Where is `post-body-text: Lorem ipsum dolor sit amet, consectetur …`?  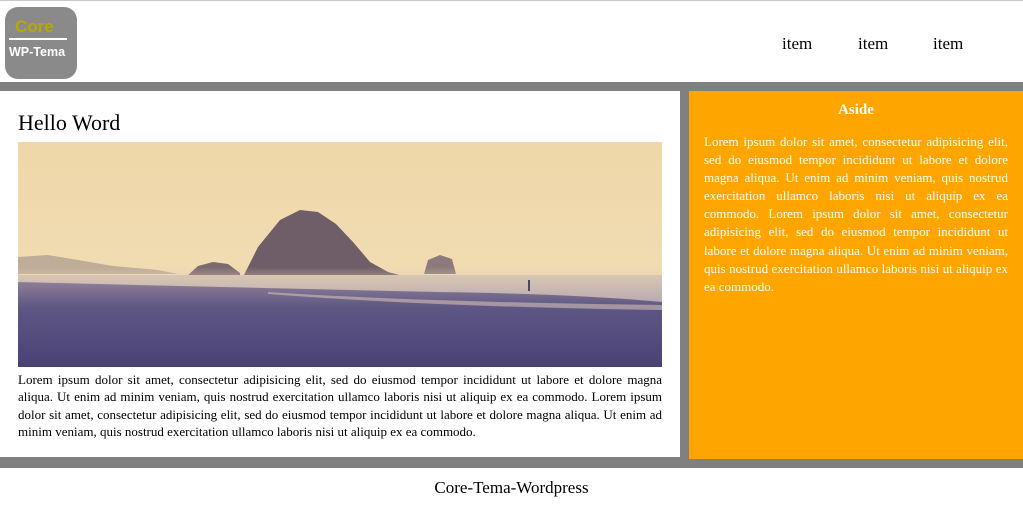
post-body-text: Lorem ipsum dolor sit amet, consectetur … is located at coordinates (340, 406).